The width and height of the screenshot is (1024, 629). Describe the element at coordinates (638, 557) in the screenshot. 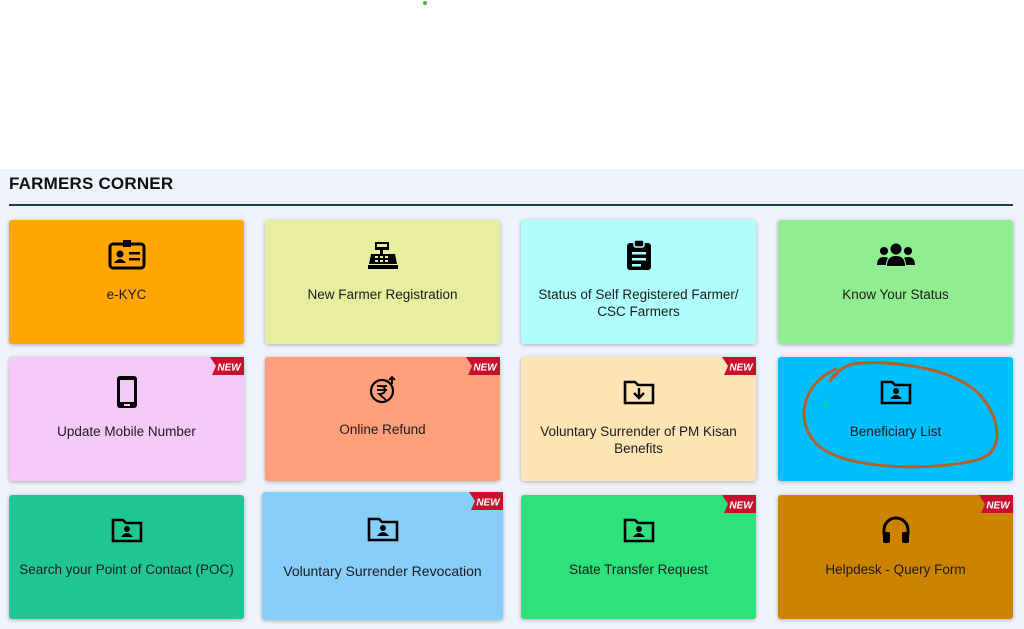

I see `card-state-transfer-request: State Transfer Request NEW` at that location.